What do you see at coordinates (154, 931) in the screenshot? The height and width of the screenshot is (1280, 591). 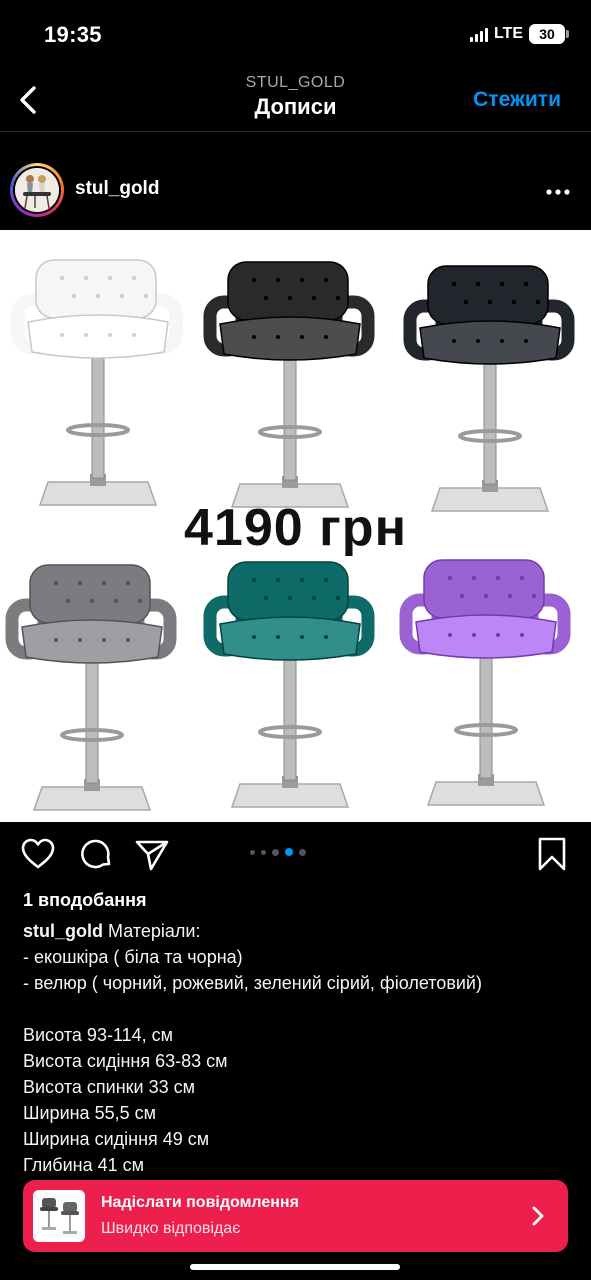 I see `caption-first-line: Матеріали:` at bounding box center [154, 931].